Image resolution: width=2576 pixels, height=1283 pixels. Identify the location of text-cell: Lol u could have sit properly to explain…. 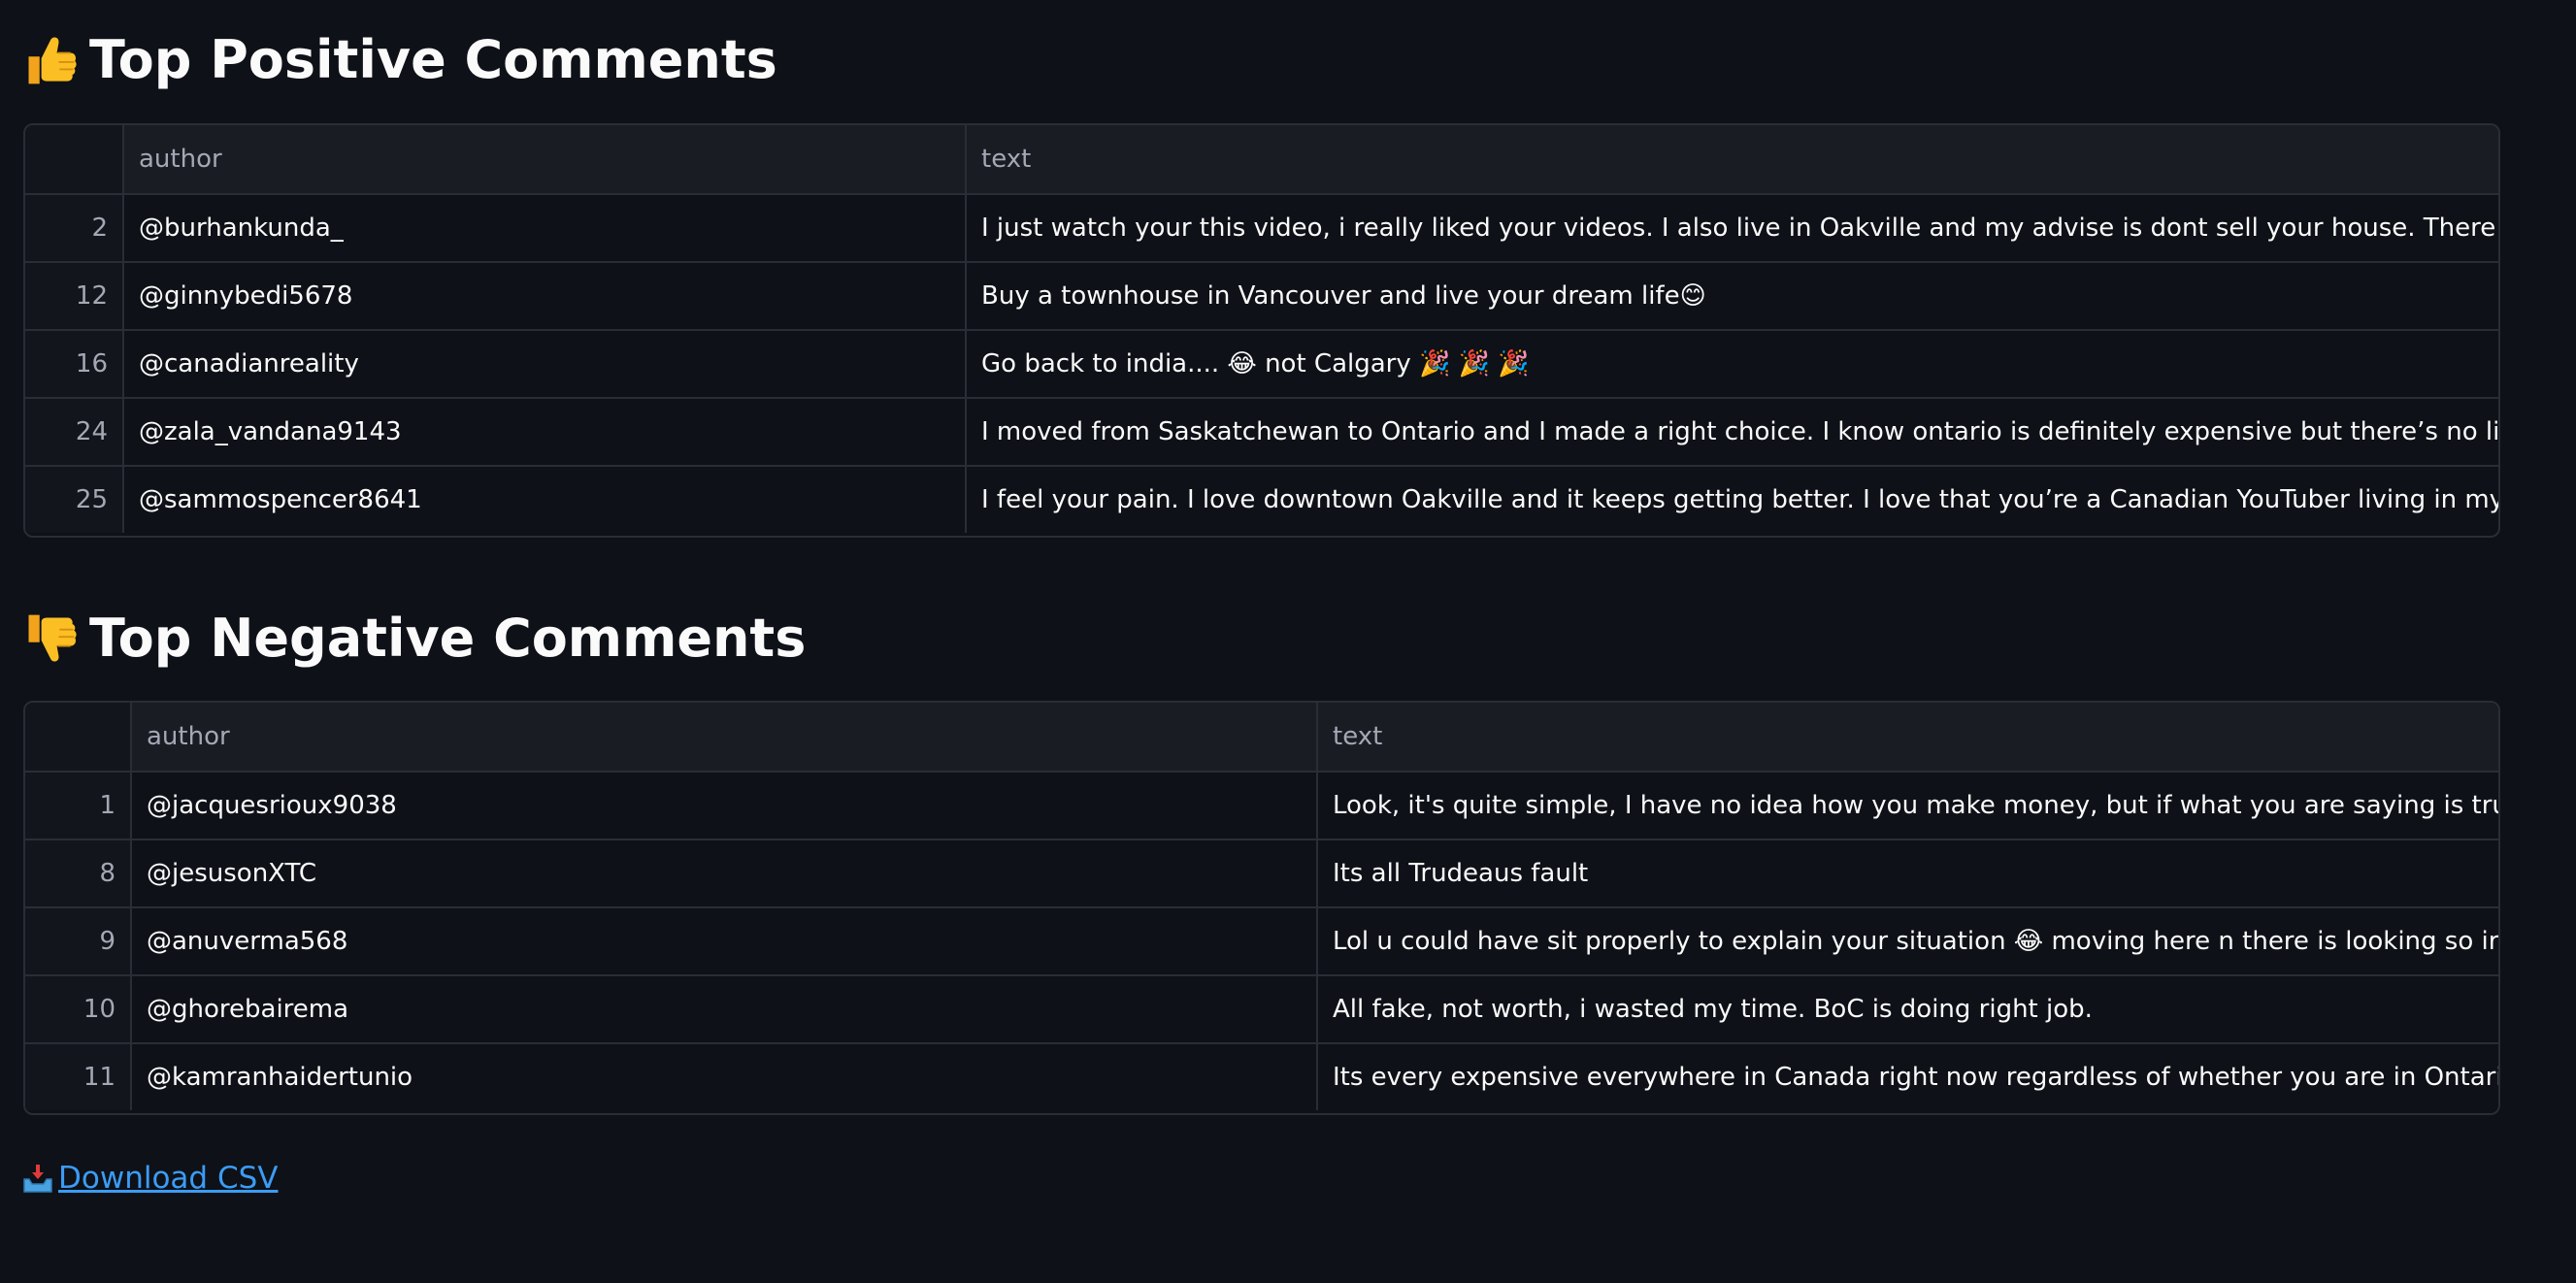
(1907, 942).